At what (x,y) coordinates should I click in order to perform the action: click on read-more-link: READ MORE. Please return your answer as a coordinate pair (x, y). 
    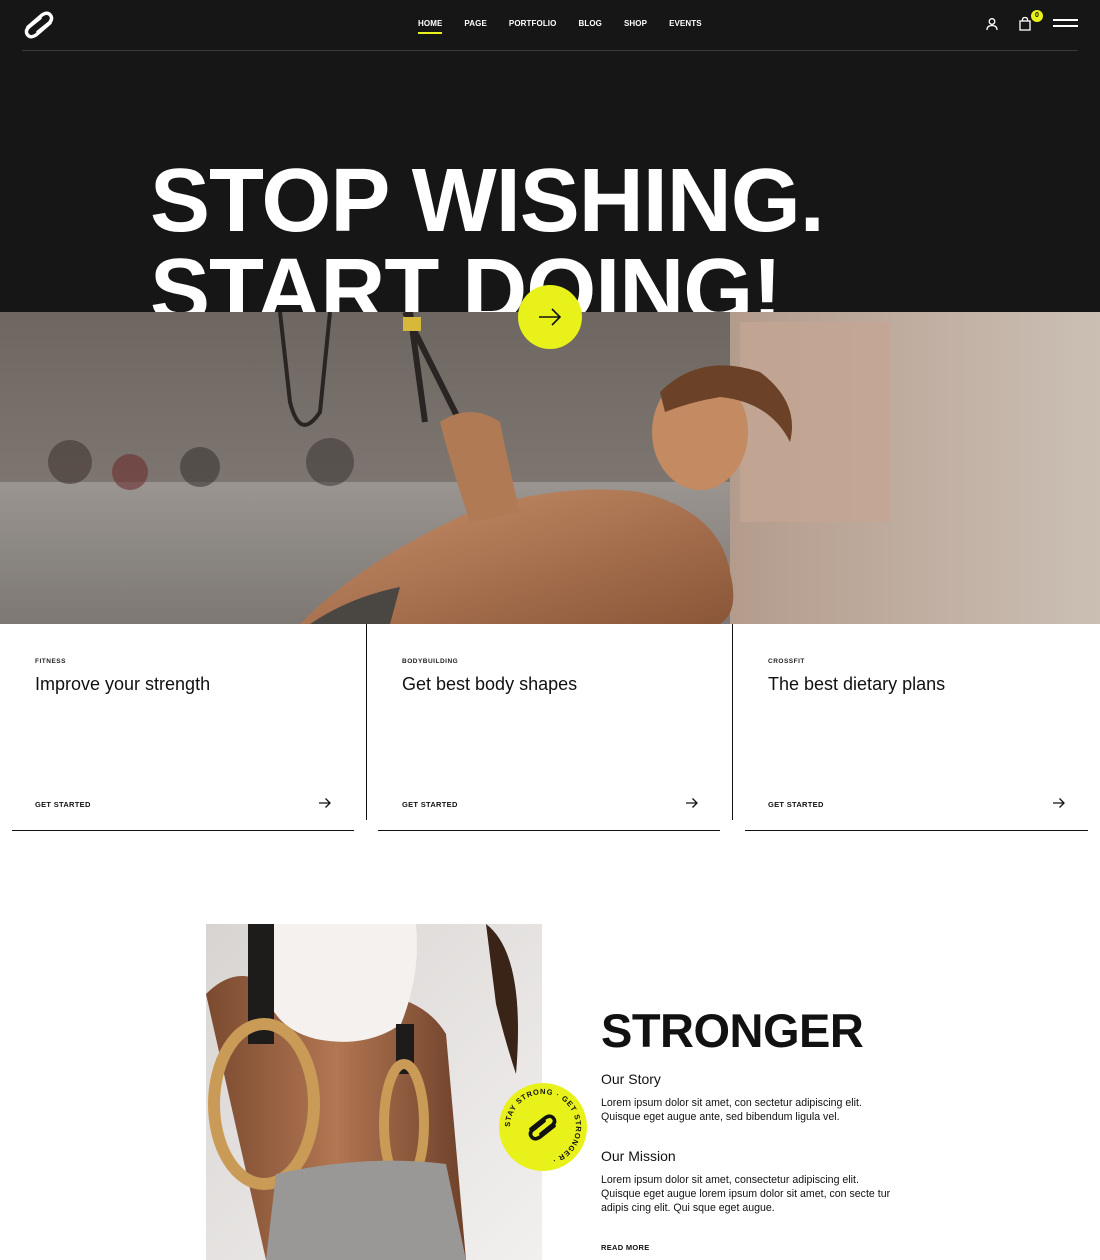
    Looking at the image, I should click on (625, 1247).